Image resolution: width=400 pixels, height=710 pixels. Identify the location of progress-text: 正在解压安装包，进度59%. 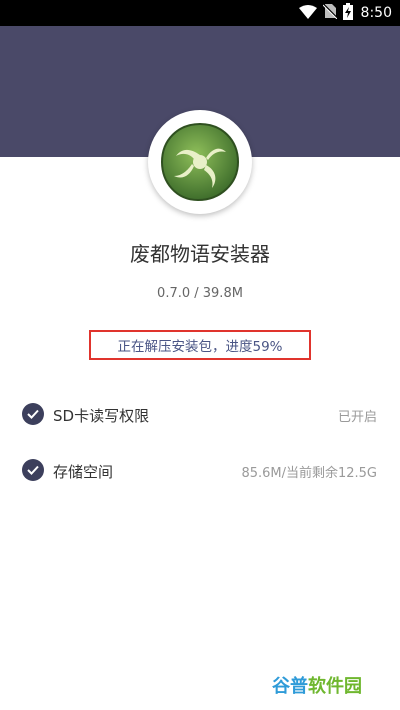
(200, 347).